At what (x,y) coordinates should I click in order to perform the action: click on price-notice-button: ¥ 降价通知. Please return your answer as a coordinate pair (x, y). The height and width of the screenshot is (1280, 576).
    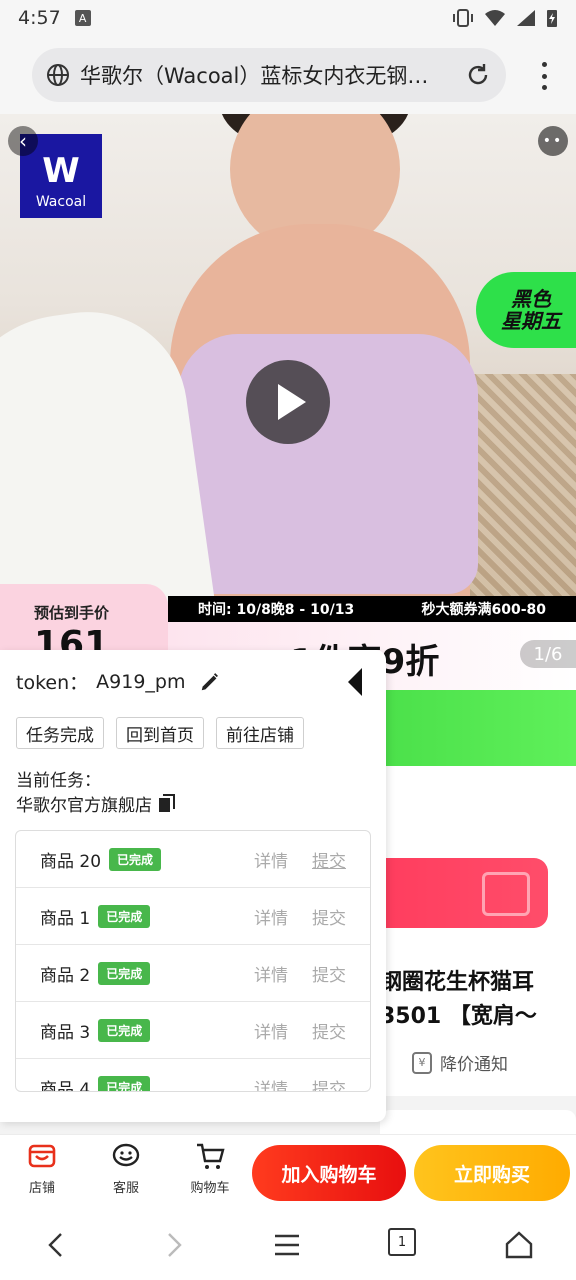
    Looking at the image, I should click on (460, 1062).